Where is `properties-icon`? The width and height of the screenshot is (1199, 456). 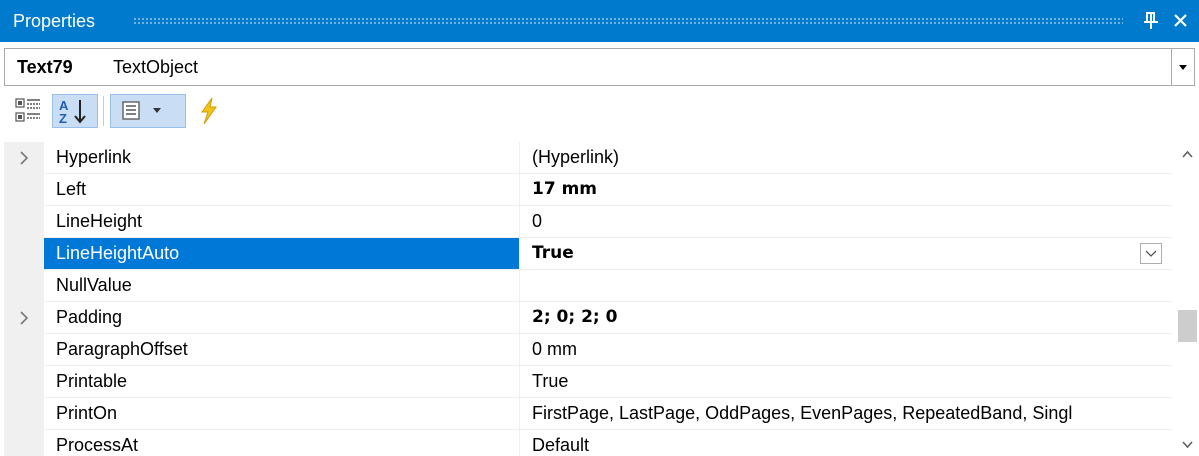 properties-icon is located at coordinates (148, 116).